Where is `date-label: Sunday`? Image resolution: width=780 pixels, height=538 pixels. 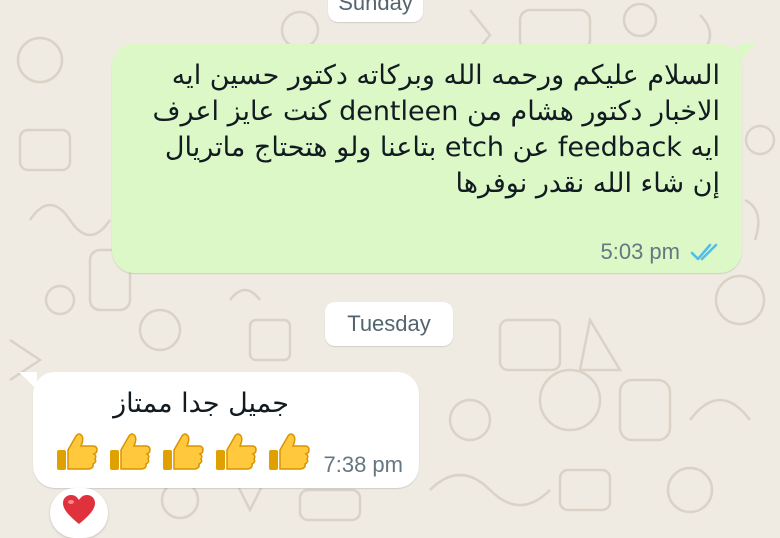
date-label: Sunday is located at coordinates (375, 7).